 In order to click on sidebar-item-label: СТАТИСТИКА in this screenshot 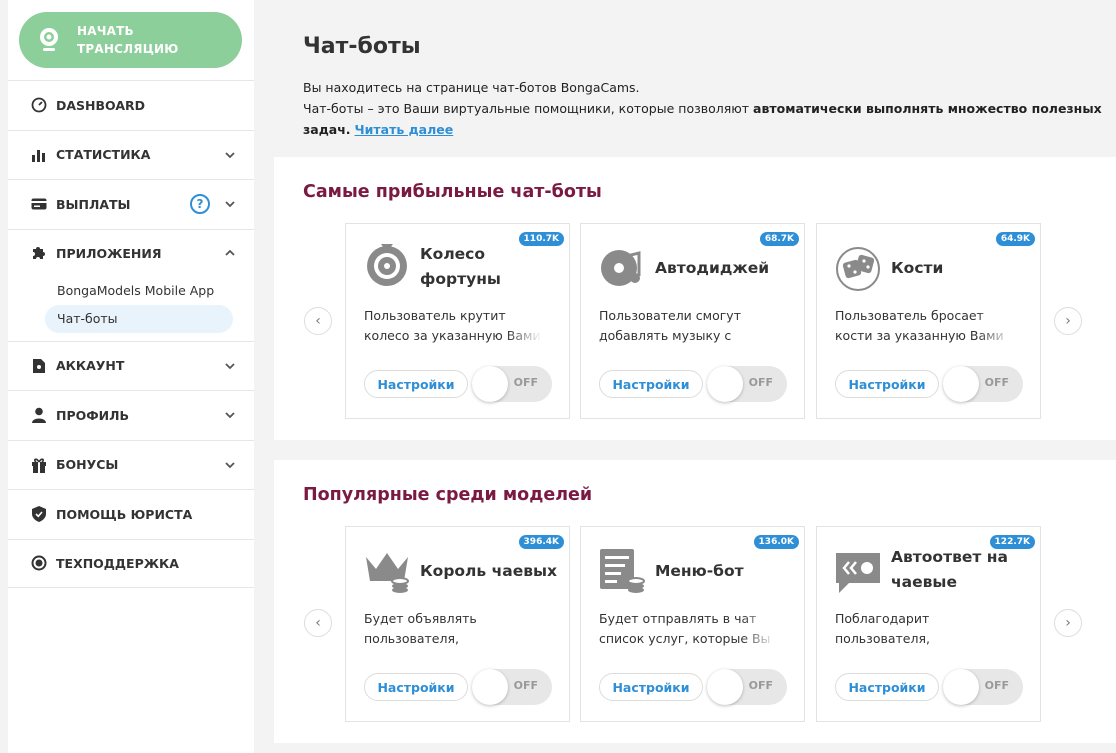, I will do `click(103, 155)`.